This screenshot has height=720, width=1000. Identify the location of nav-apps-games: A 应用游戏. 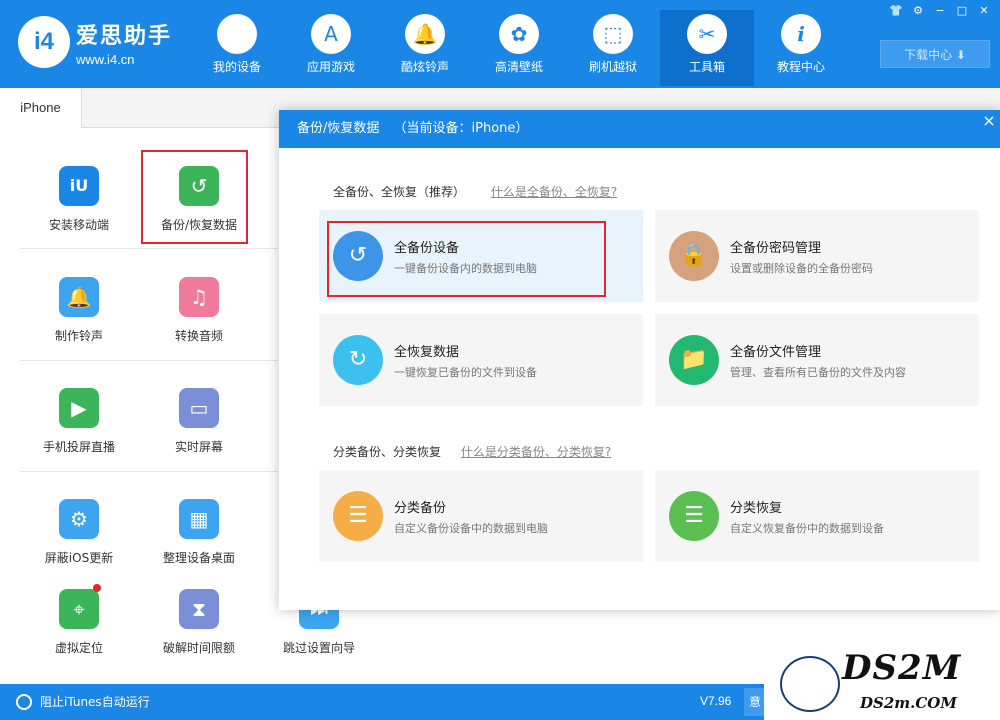
(331, 48).